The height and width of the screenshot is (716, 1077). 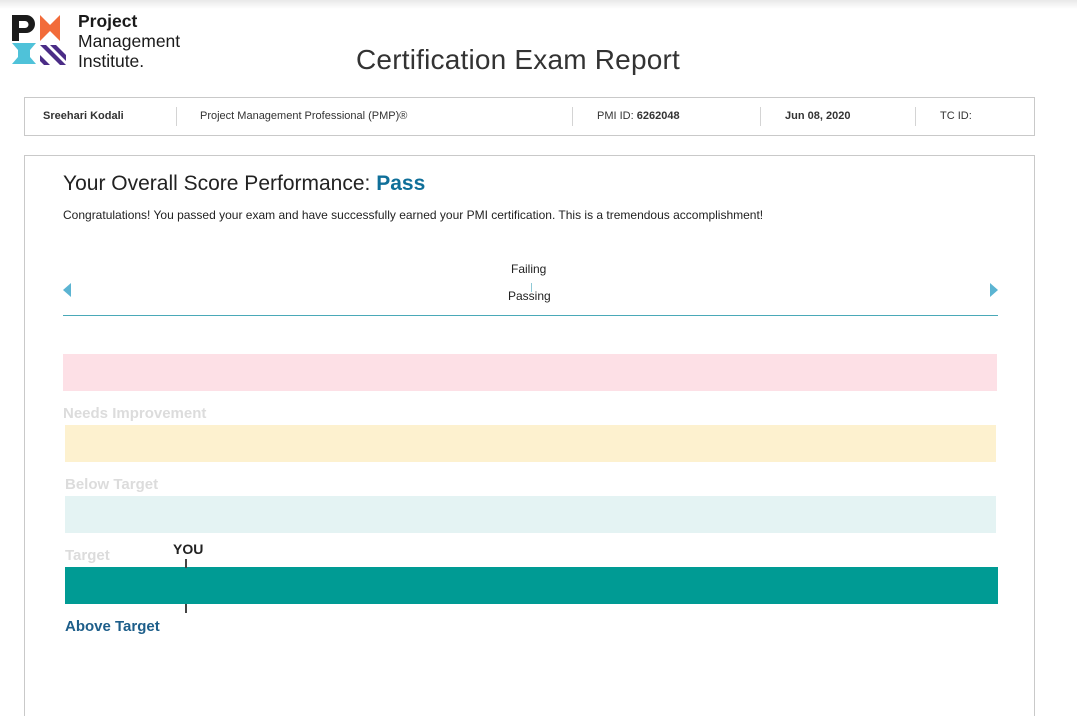 What do you see at coordinates (87, 555) in the screenshot?
I see `band-label-target: Target` at bounding box center [87, 555].